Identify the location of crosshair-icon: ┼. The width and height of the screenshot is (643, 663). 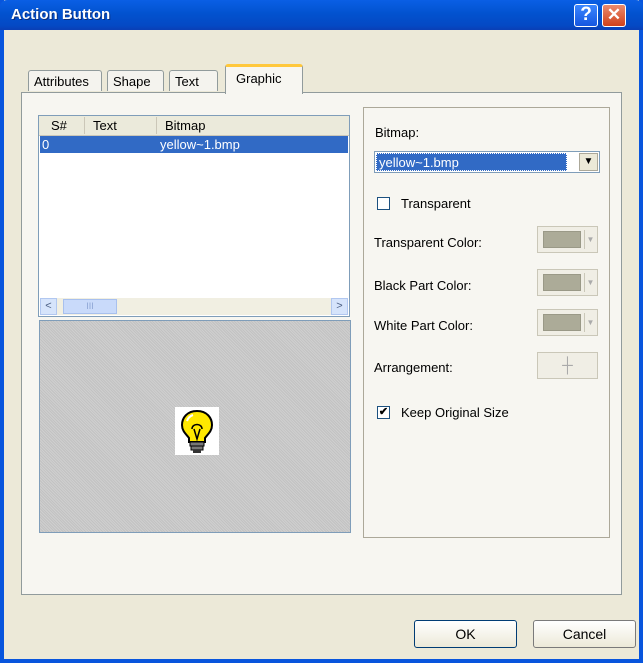
(567, 365).